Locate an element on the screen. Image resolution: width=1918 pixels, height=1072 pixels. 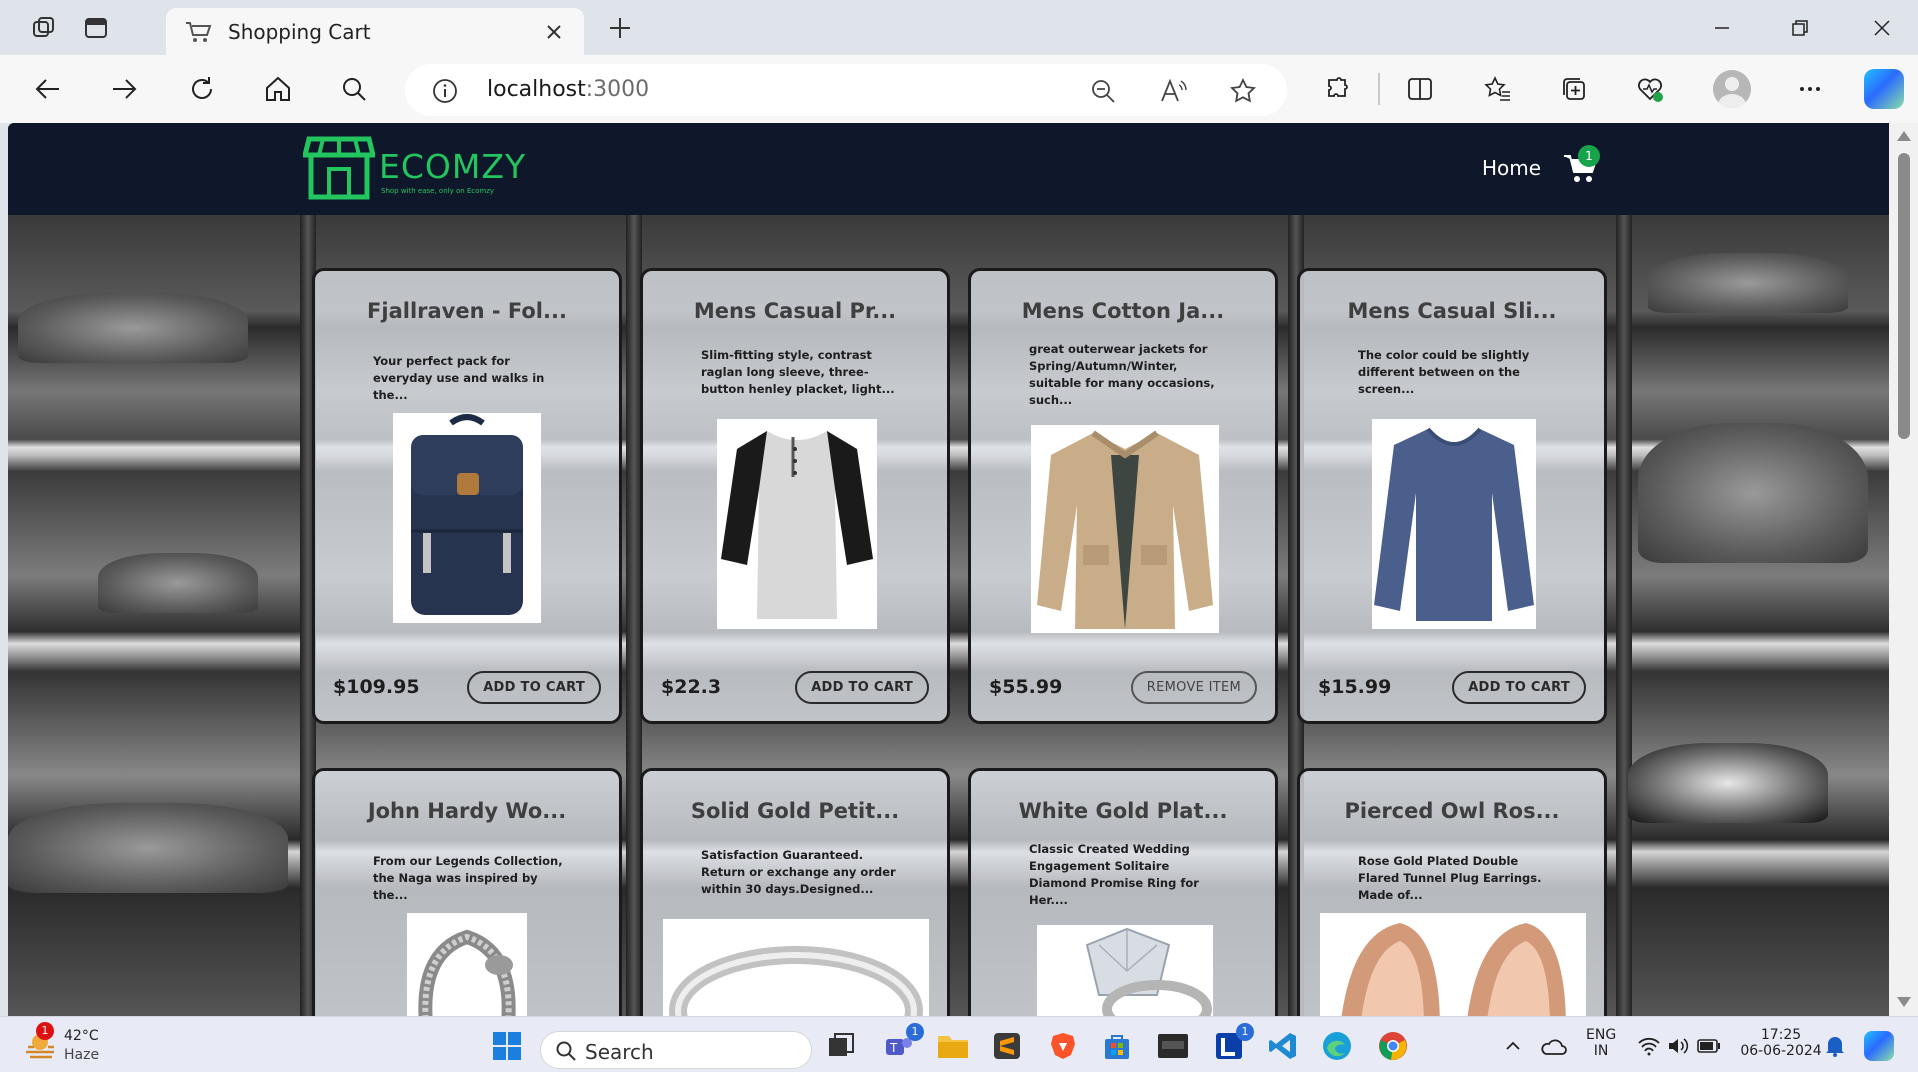
show-hidden-icons-chevron-icon is located at coordinates (1513, 1046).